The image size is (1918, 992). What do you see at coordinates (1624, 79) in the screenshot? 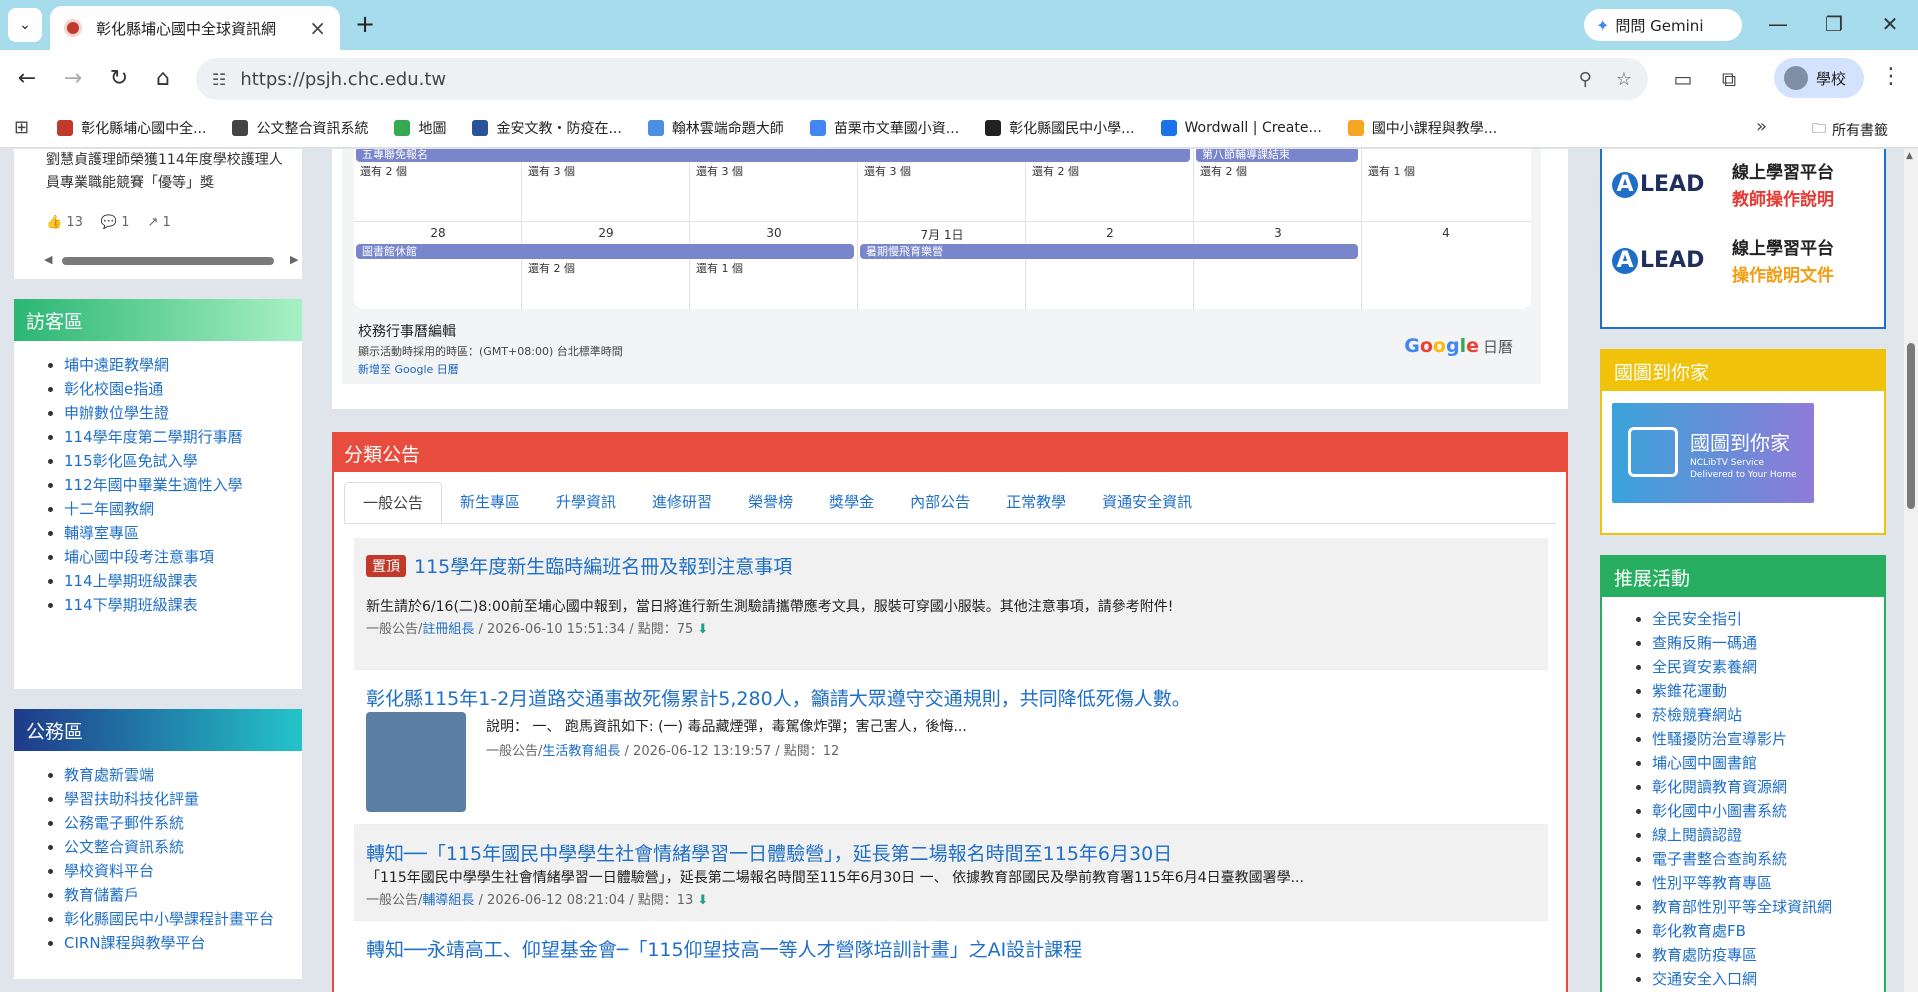
I see `bookmark-star-icon: ☆` at bounding box center [1624, 79].